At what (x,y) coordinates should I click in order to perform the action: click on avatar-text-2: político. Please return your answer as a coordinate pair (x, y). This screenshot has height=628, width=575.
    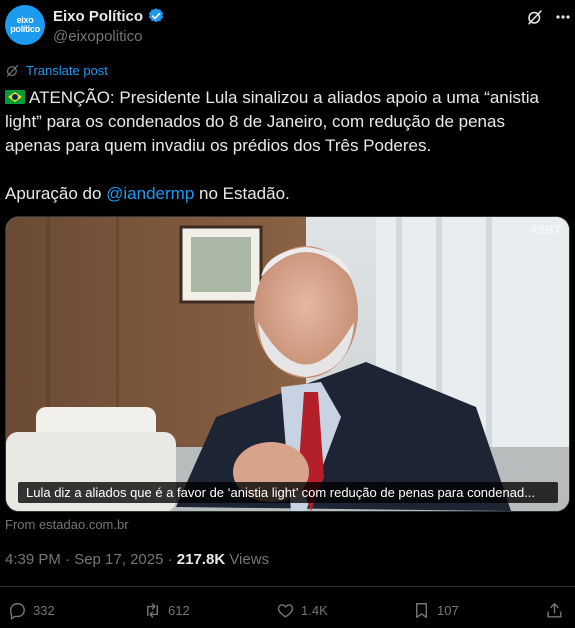
    Looking at the image, I should click on (25, 29).